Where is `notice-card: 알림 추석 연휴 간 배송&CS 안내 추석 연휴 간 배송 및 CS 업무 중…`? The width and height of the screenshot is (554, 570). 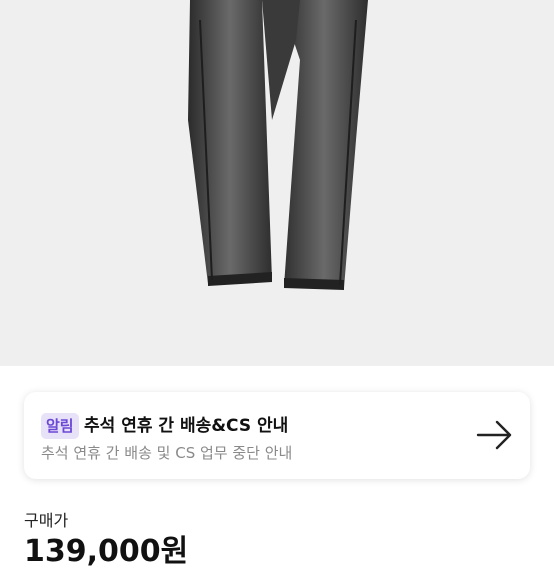 notice-card: 알림 추석 연휴 간 배송&CS 안내 추석 연휴 간 배송 및 CS 업무 중… is located at coordinates (277, 435).